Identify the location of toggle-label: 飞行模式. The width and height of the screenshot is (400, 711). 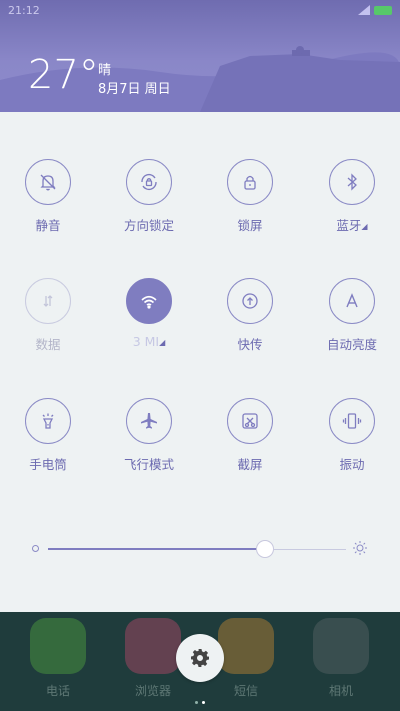
(148, 464).